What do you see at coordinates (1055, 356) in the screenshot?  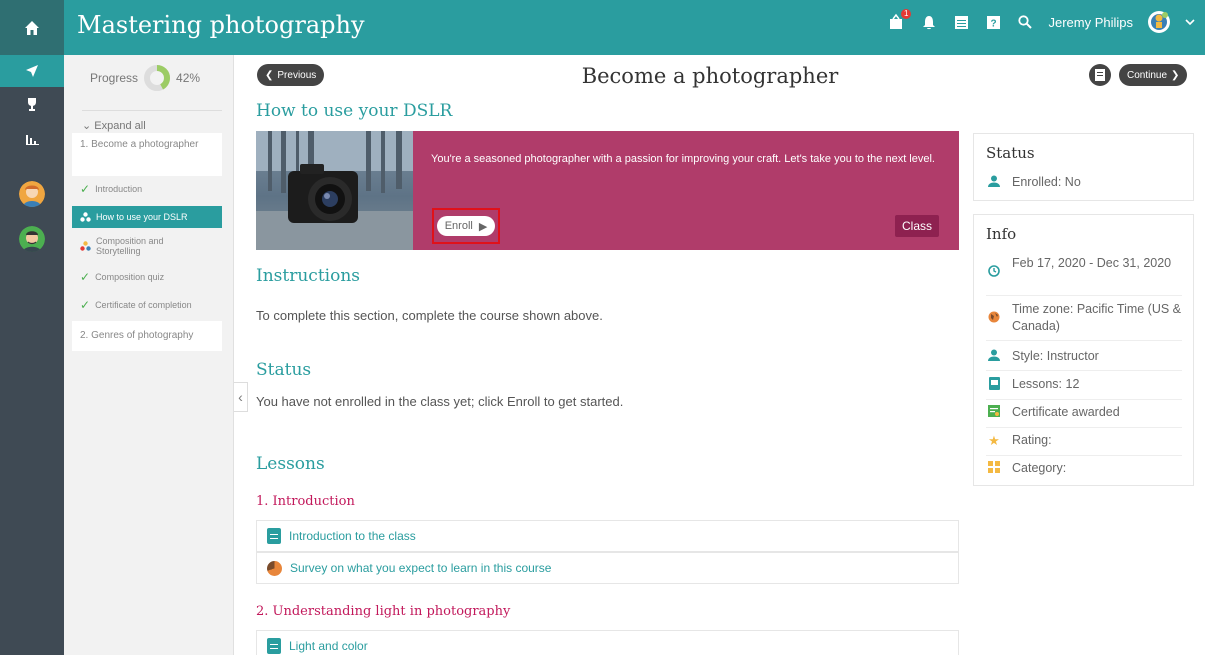 I see `style: Style: Instructor` at bounding box center [1055, 356].